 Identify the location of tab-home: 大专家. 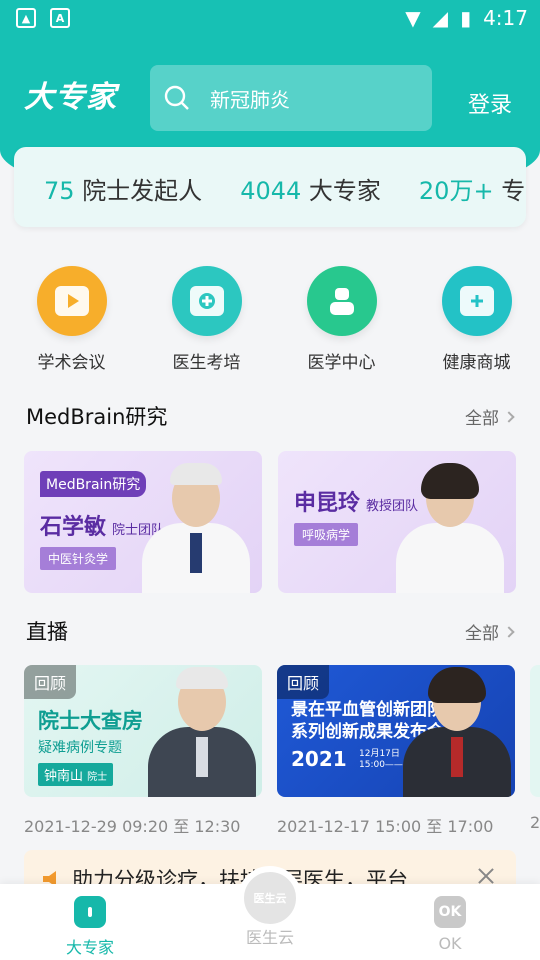
(90, 927).